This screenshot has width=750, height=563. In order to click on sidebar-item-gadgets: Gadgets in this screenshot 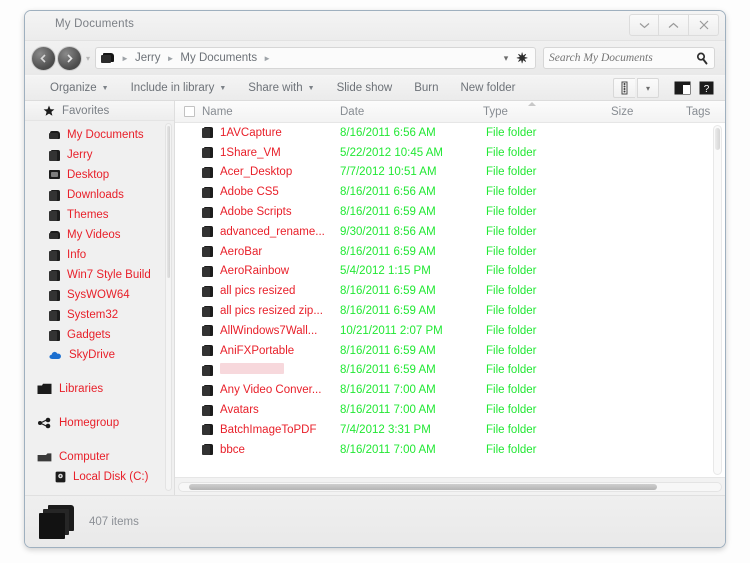, I will do `click(99, 335)`.